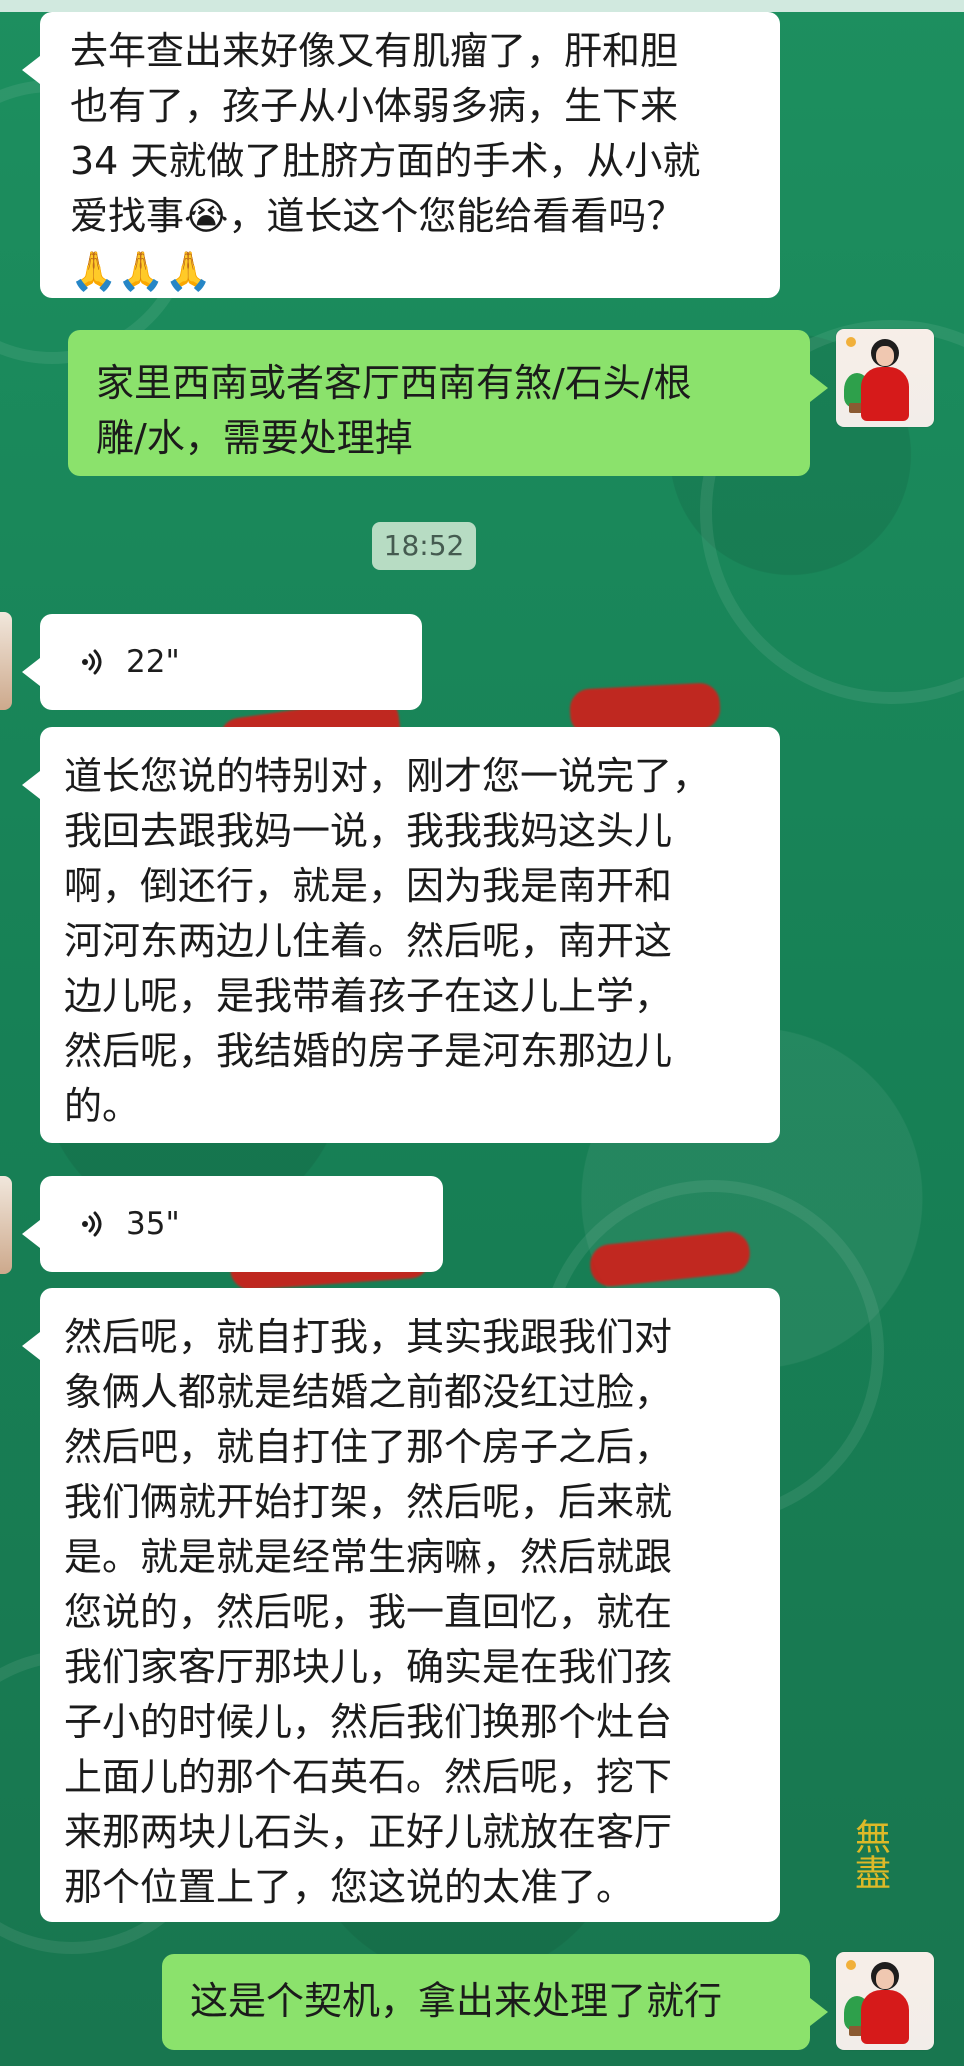 The width and height of the screenshot is (964, 2066). I want to click on message-text: 家里西南或者客厅西南有煞/石头/根 雕/水，需要处理掉, so click(394, 410).